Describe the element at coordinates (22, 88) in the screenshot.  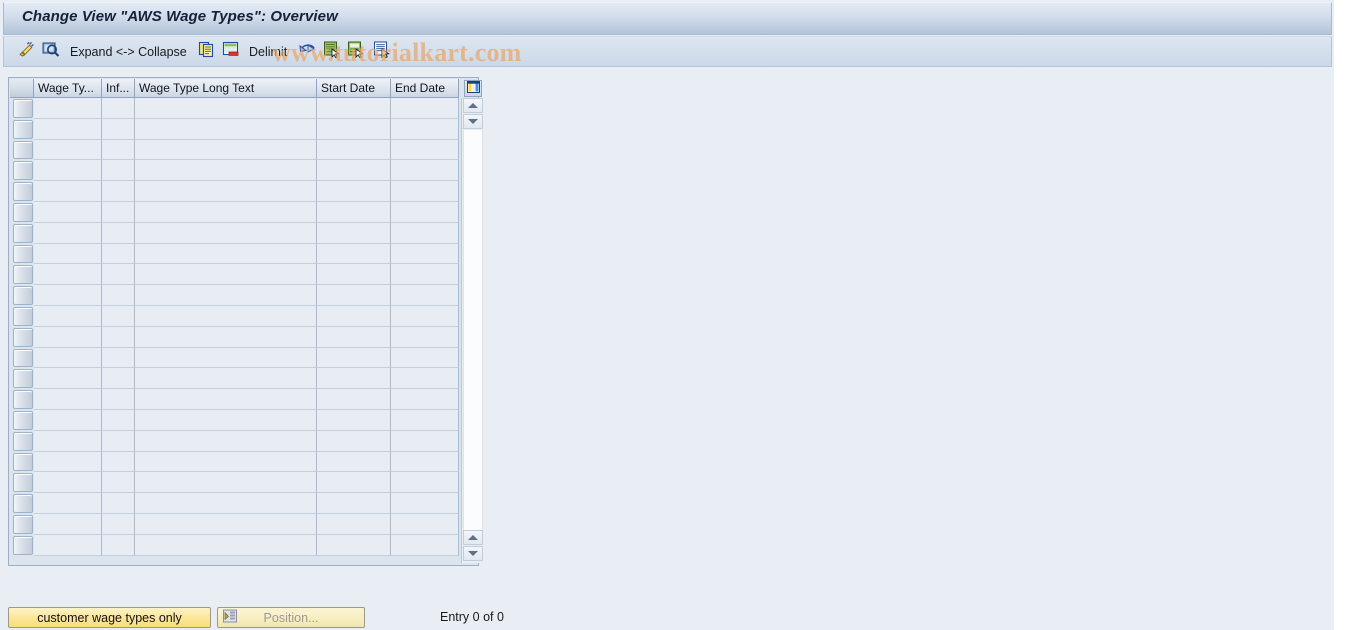
I see `table-header-selector` at that location.